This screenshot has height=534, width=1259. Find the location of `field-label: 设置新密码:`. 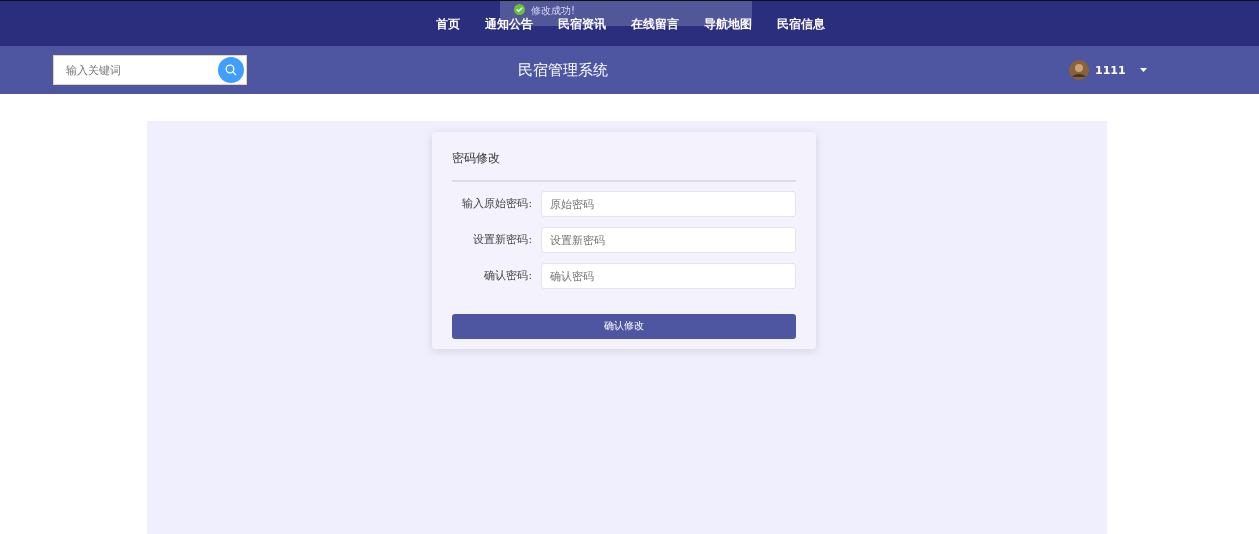

field-label: 设置新密码: is located at coordinates (502, 240).